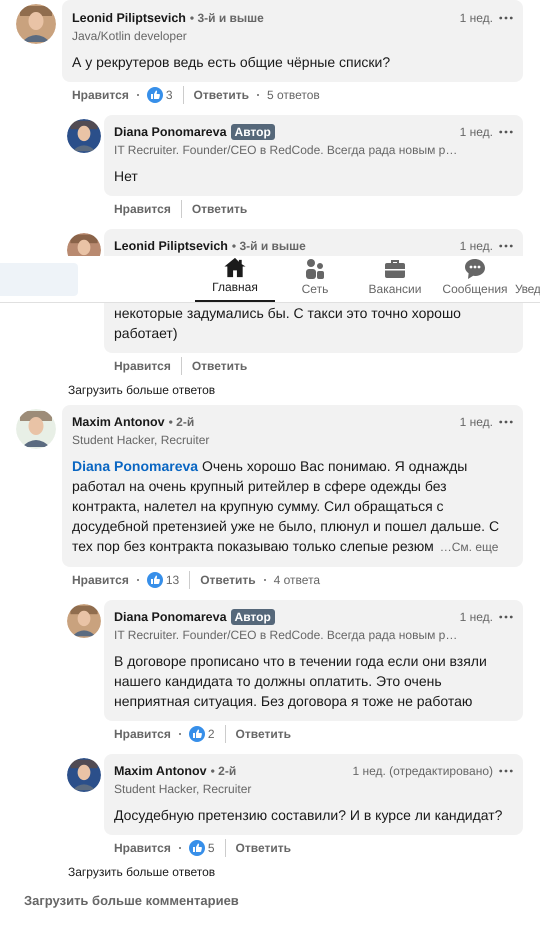 This screenshot has height=936, width=540. Describe the element at coordinates (422, 771) in the screenshot. I see `comment-time: 1 нед. (отредактировано)` at that location.